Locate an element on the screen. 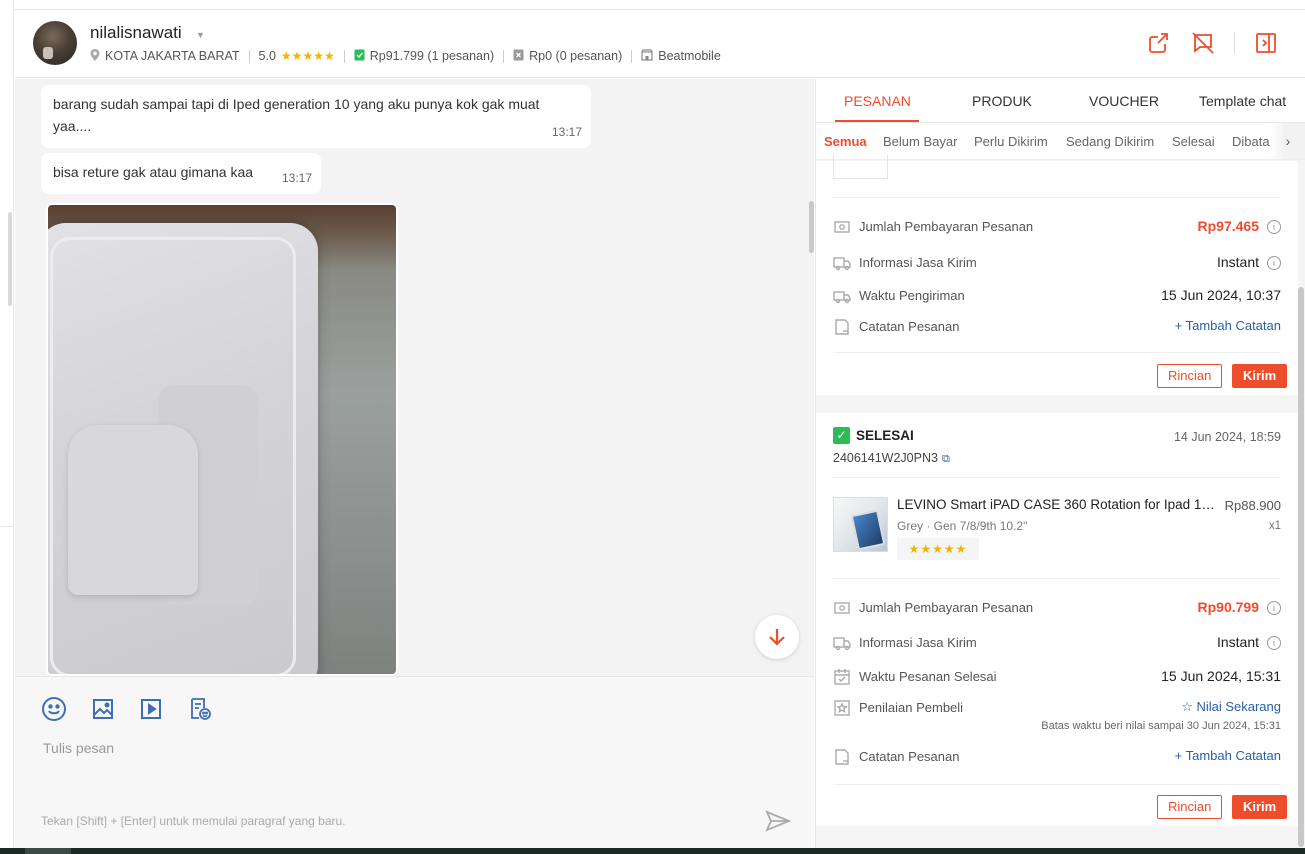 This screenshot has height=854, width=1305. tab-pesanan: PESANAN is located at coordinates (877, 101).